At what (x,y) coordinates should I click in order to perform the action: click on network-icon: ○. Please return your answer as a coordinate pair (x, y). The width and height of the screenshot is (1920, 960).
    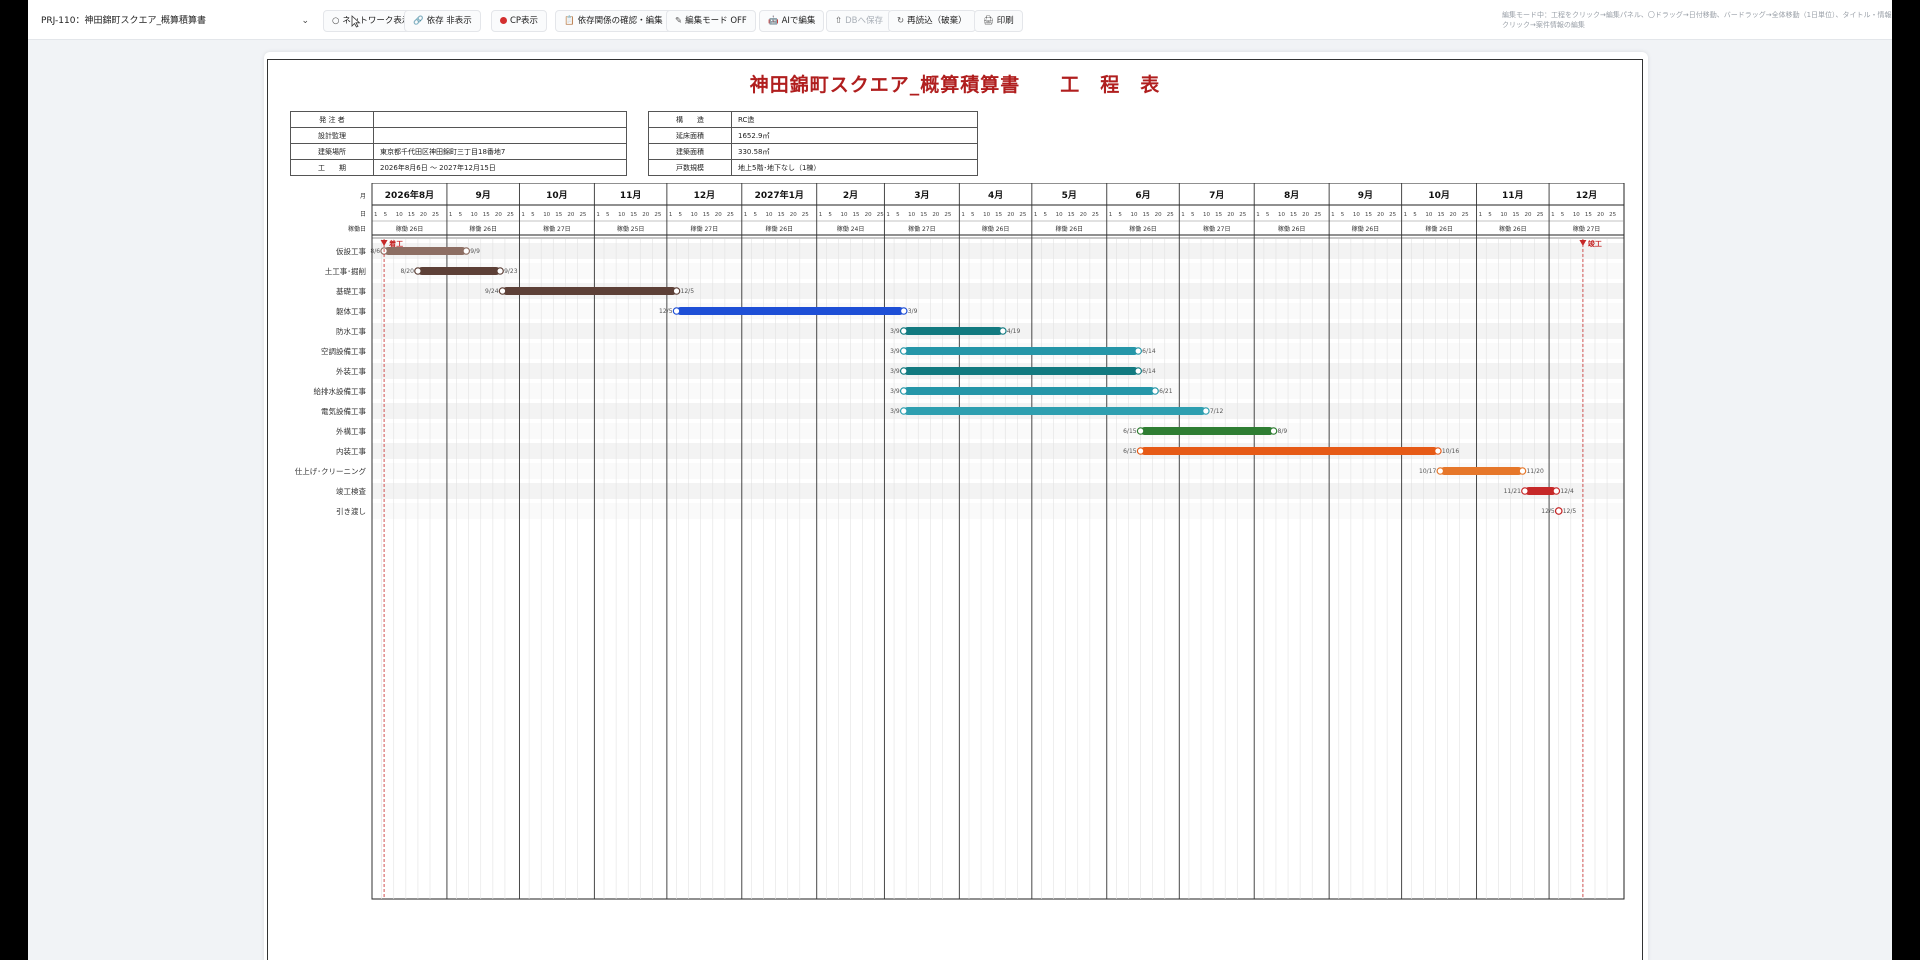
    Looking at the image, I should click on (336, 21).